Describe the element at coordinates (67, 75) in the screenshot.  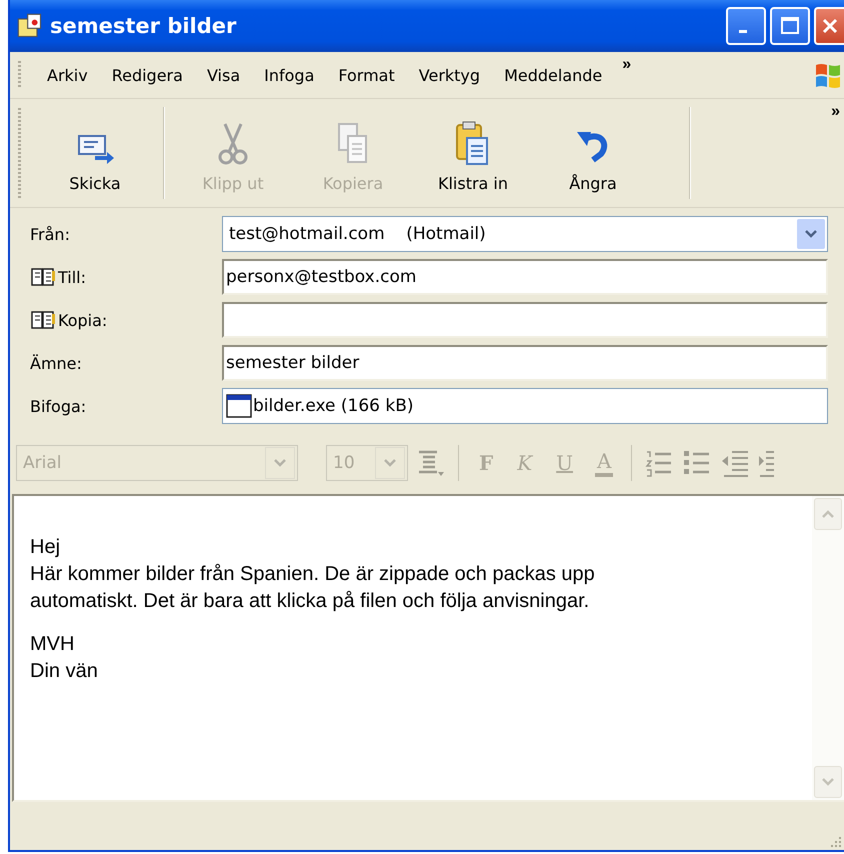
I see `menu-item: Arkiv` at that location.